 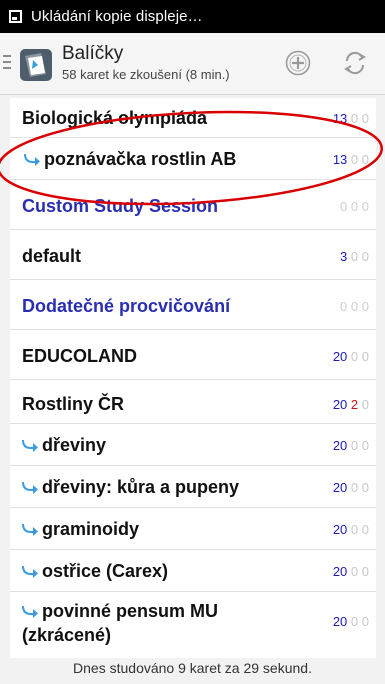 I want to click on deck-row: EDUCOLAND 20 0 0, so click(x=193, y=356).